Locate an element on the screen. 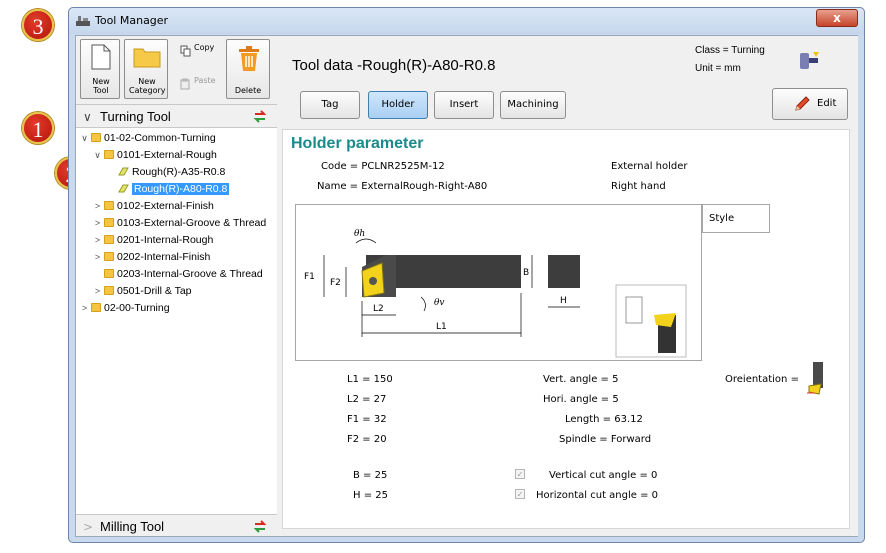 The width and height of the screenshot is (886, 553). window-title: Tool Manager is located at coordinates (132, 20).